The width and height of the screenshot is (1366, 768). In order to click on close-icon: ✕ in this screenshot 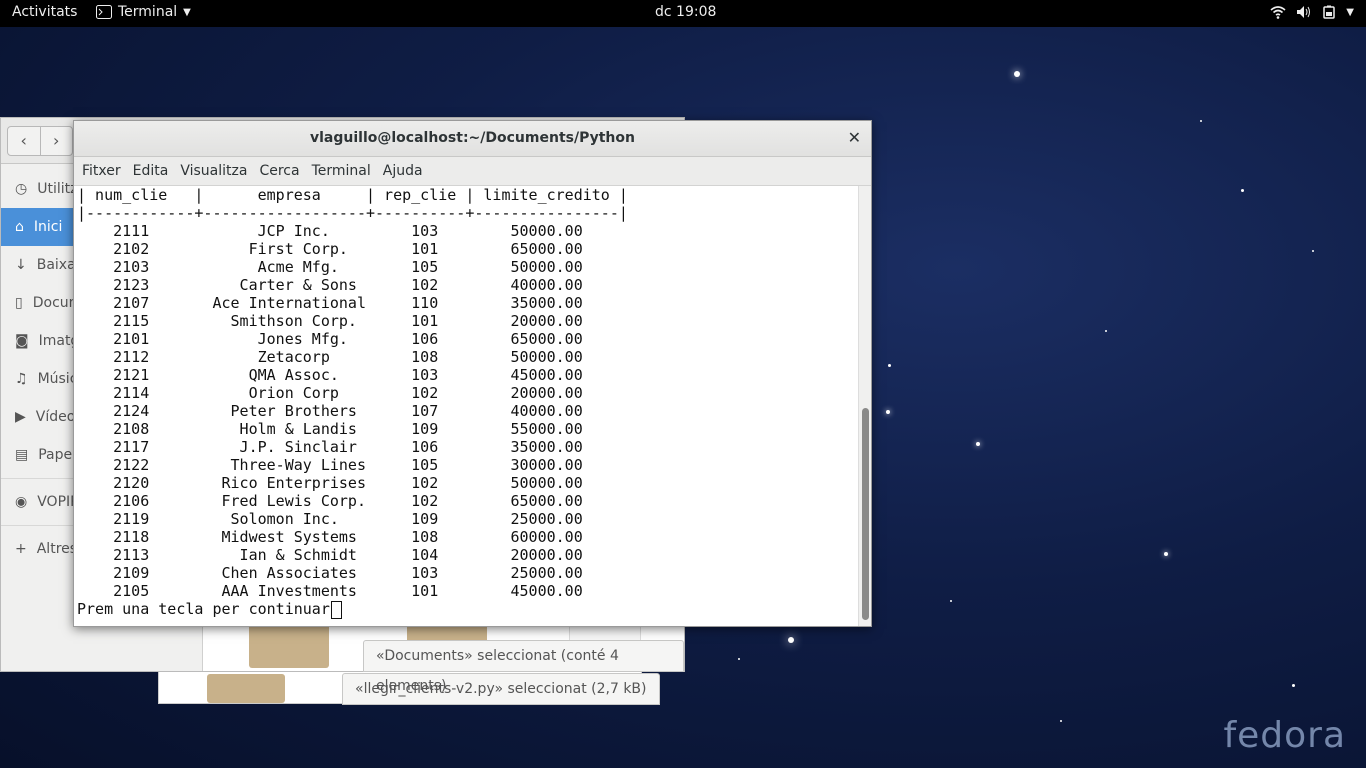, I will do `click(854, 137)`.